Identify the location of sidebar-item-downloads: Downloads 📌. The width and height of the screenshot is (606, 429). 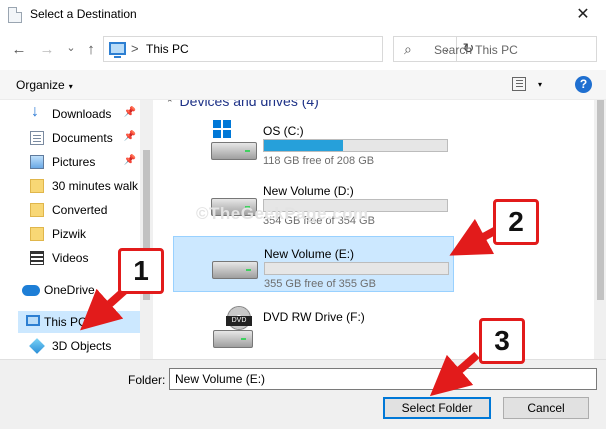
(81, 114).